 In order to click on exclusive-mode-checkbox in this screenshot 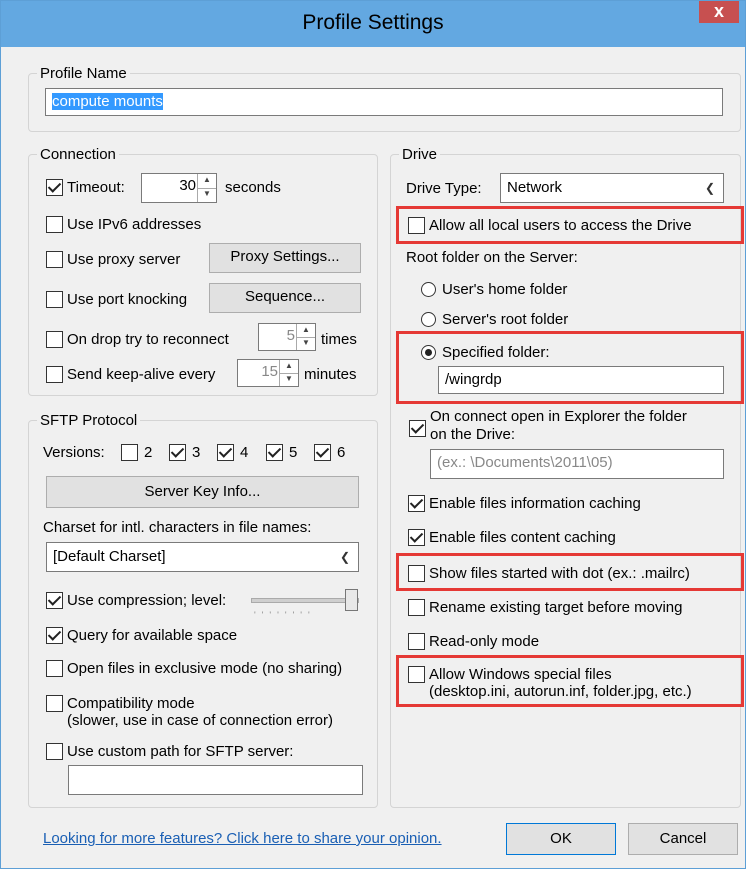, I will do `click(54, 668)`.